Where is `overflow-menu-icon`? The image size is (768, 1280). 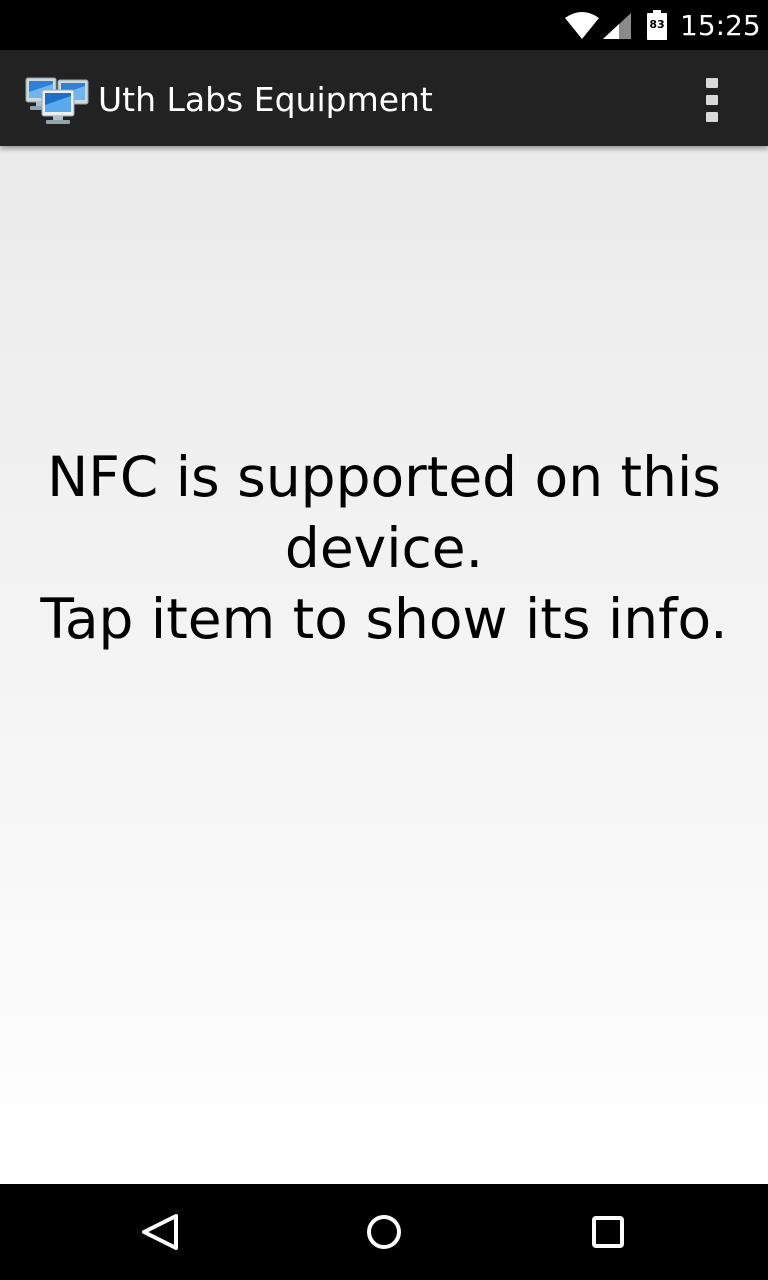
overflow-menu-icon is located at coordinates (712, 100).